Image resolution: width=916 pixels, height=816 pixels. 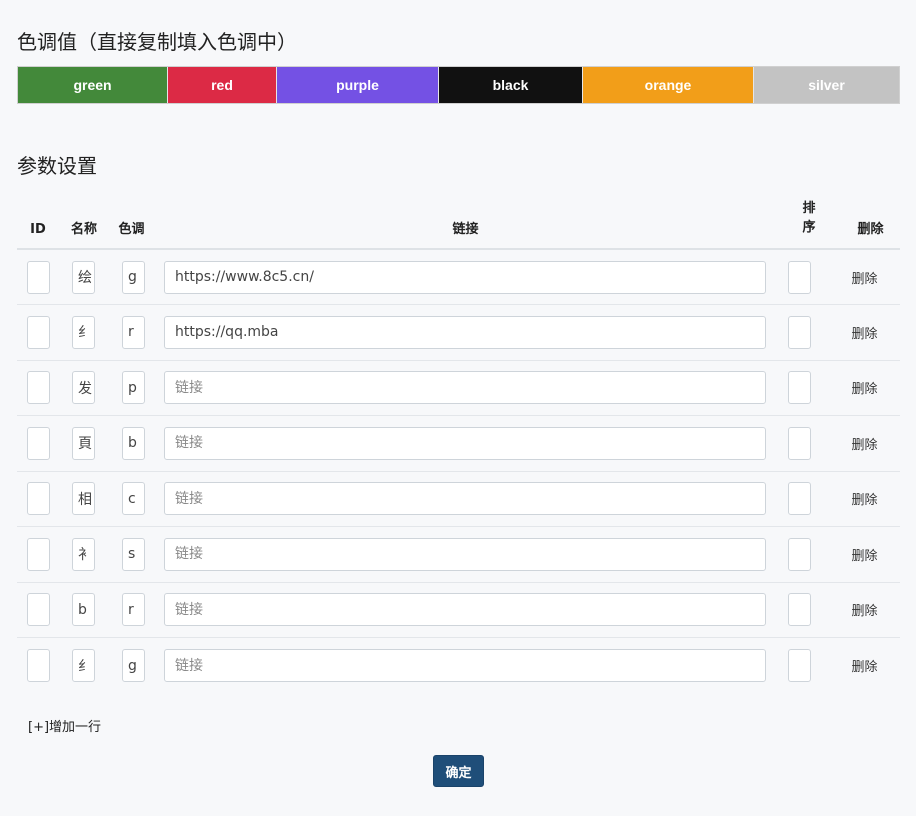 I want to click on swatch-orange: orange, so click(x=668, y=85).